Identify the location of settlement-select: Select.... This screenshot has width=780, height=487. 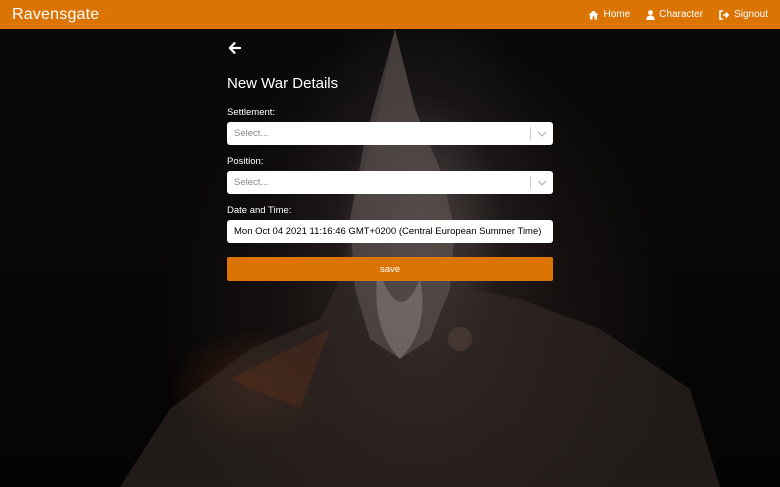
(390, 133).